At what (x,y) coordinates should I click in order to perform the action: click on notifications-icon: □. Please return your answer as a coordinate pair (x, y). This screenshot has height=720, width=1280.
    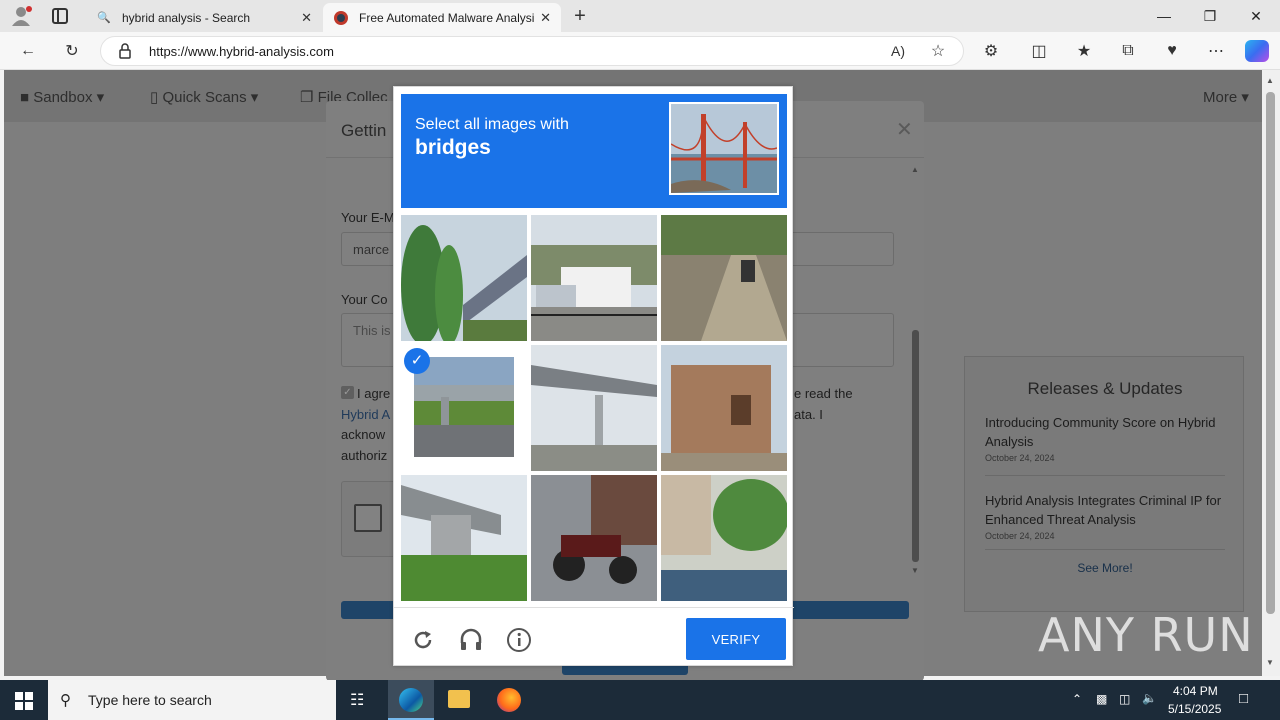
    Looking at the image, I should click on (1243, 698).